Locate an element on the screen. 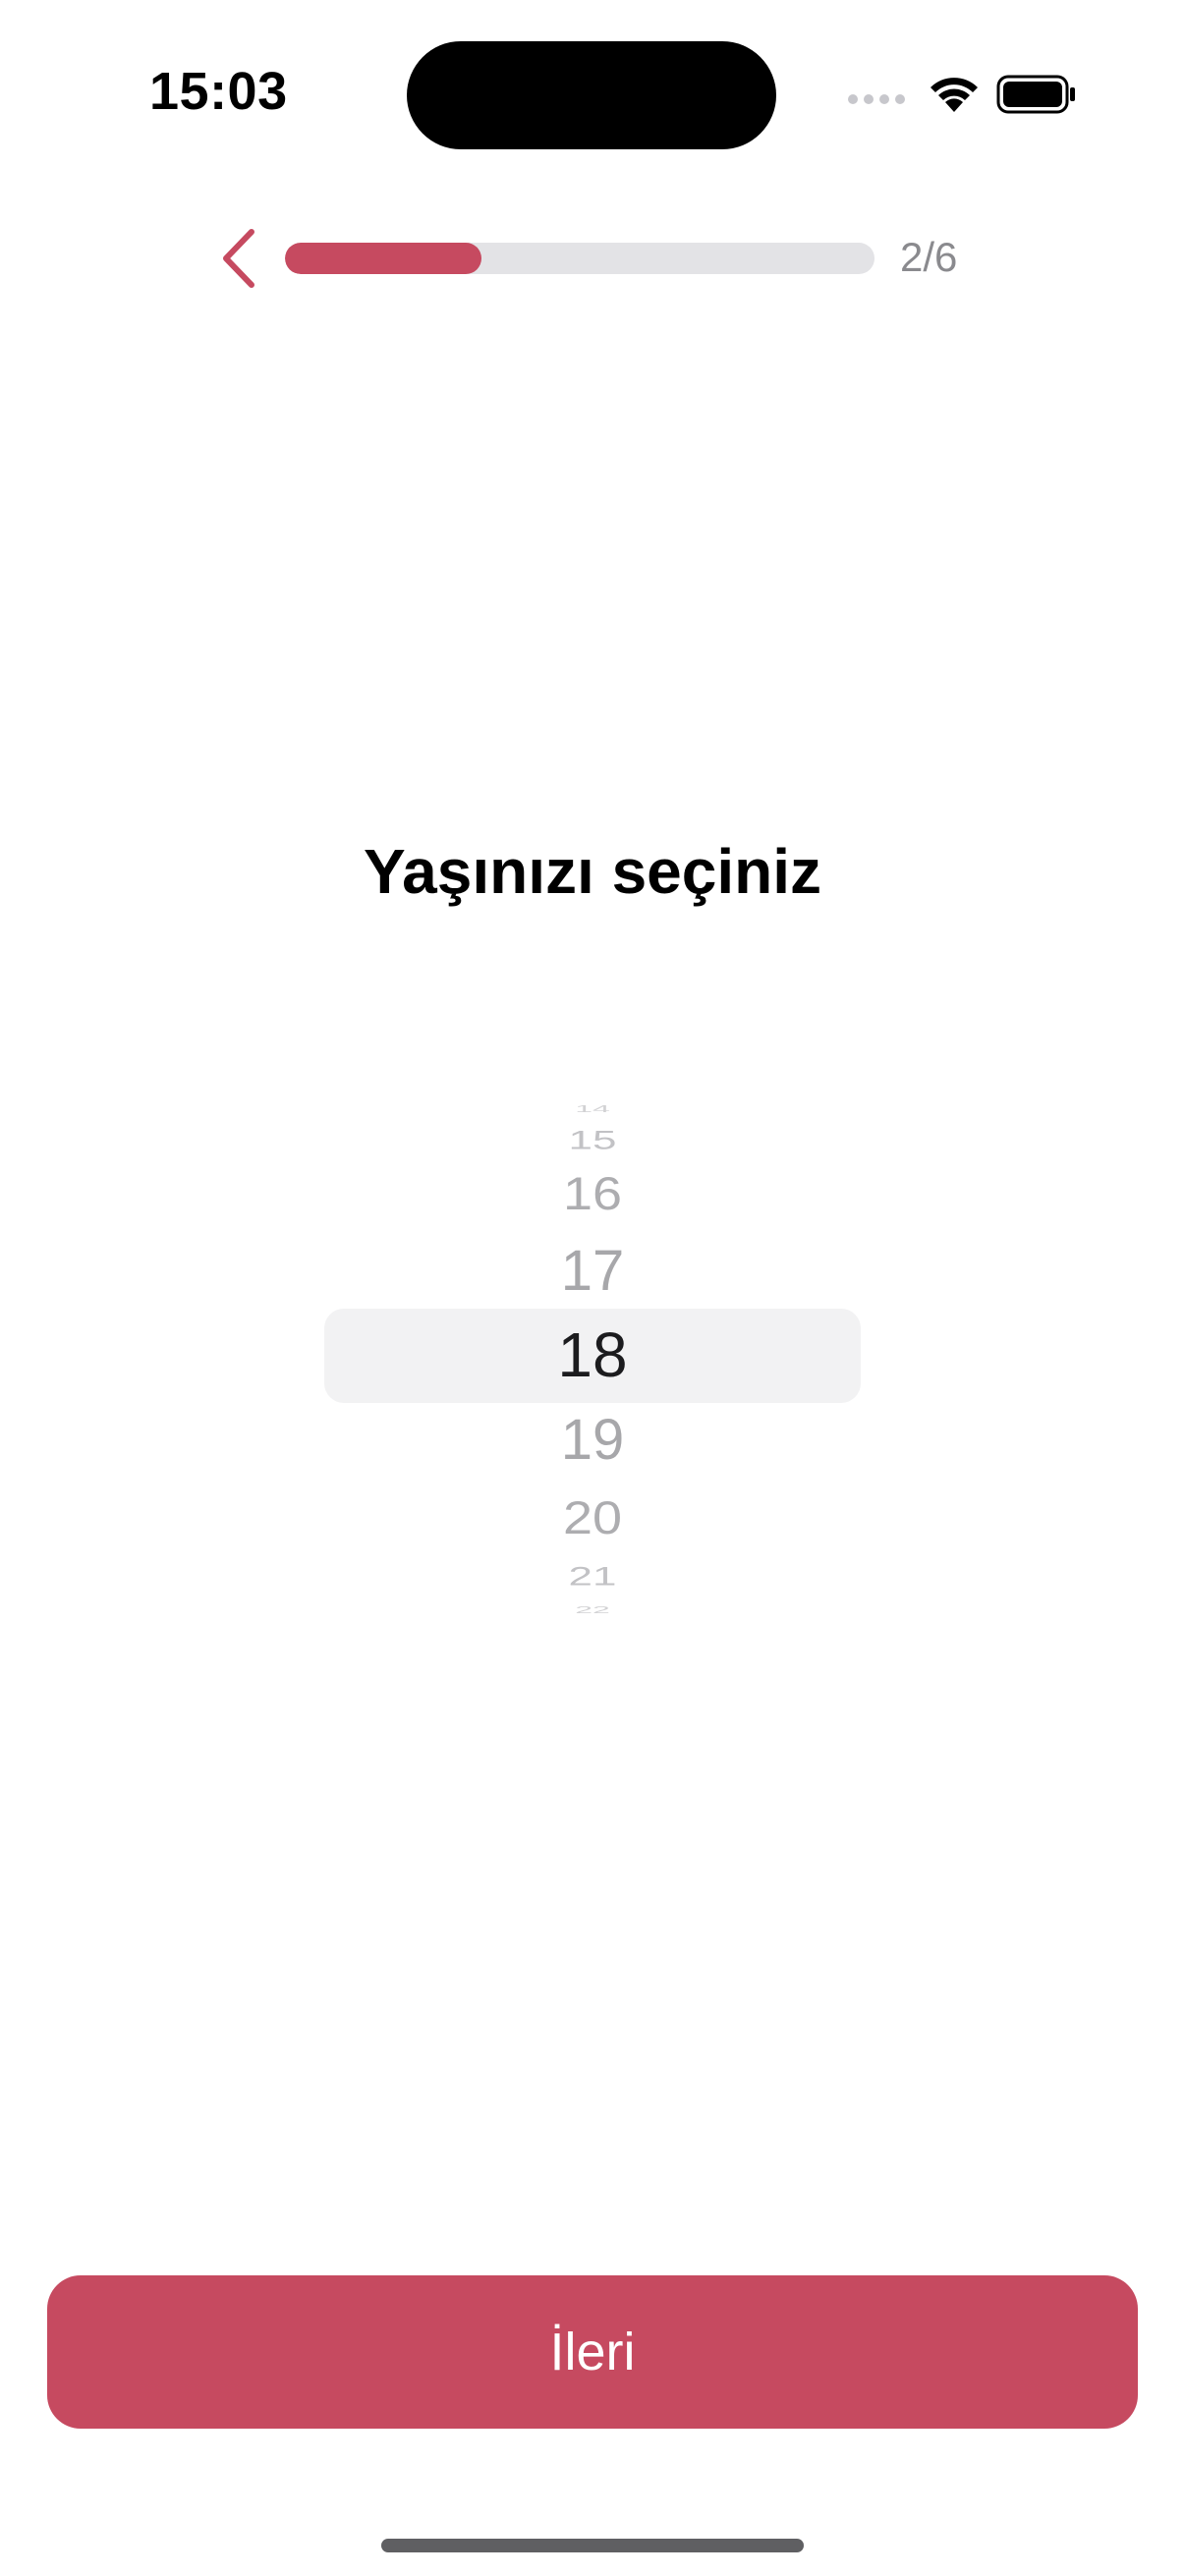 The width and height of the screenshot is (1185, 2576). home-indicator is located at coordinates (592, 2545).